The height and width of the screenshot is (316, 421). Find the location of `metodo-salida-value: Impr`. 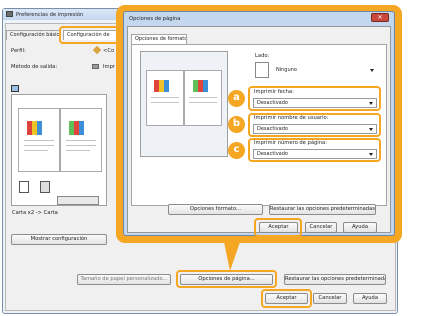

metodo-salida-value: Impr is located at coordinates (109, 67).